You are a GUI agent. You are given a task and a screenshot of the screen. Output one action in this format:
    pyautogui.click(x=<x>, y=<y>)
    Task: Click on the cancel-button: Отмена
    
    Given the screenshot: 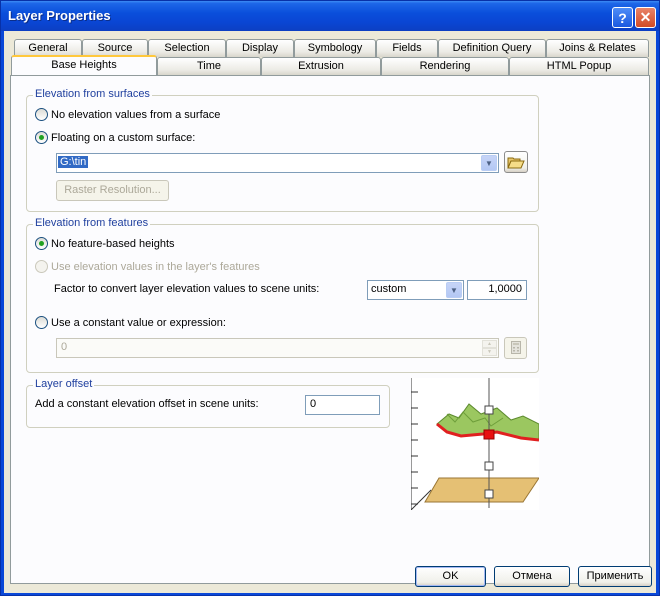 What is the action you would take?
    pyautogui.click(x=532, y=576)
    